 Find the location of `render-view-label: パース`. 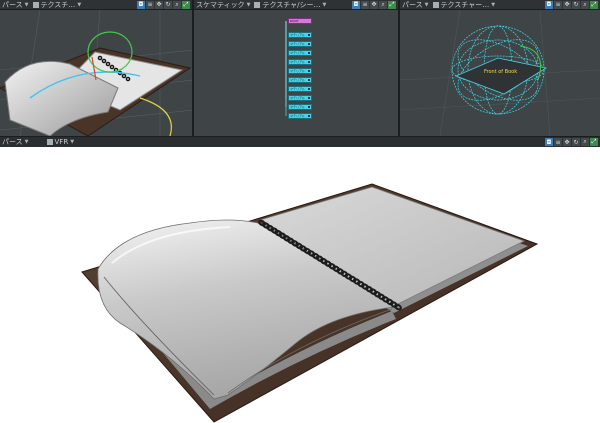

render-view-label: パース is located at coordinates (12, 142).